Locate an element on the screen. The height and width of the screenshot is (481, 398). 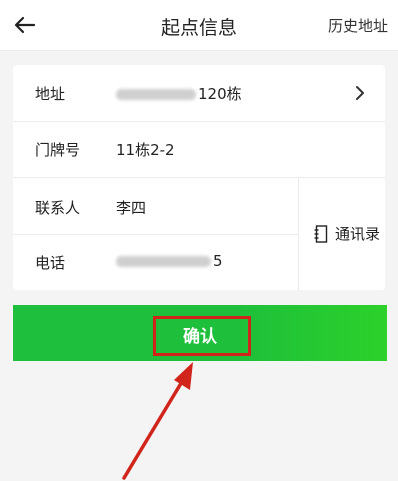
address-label: 地址 is located at coordinates (50, 94).